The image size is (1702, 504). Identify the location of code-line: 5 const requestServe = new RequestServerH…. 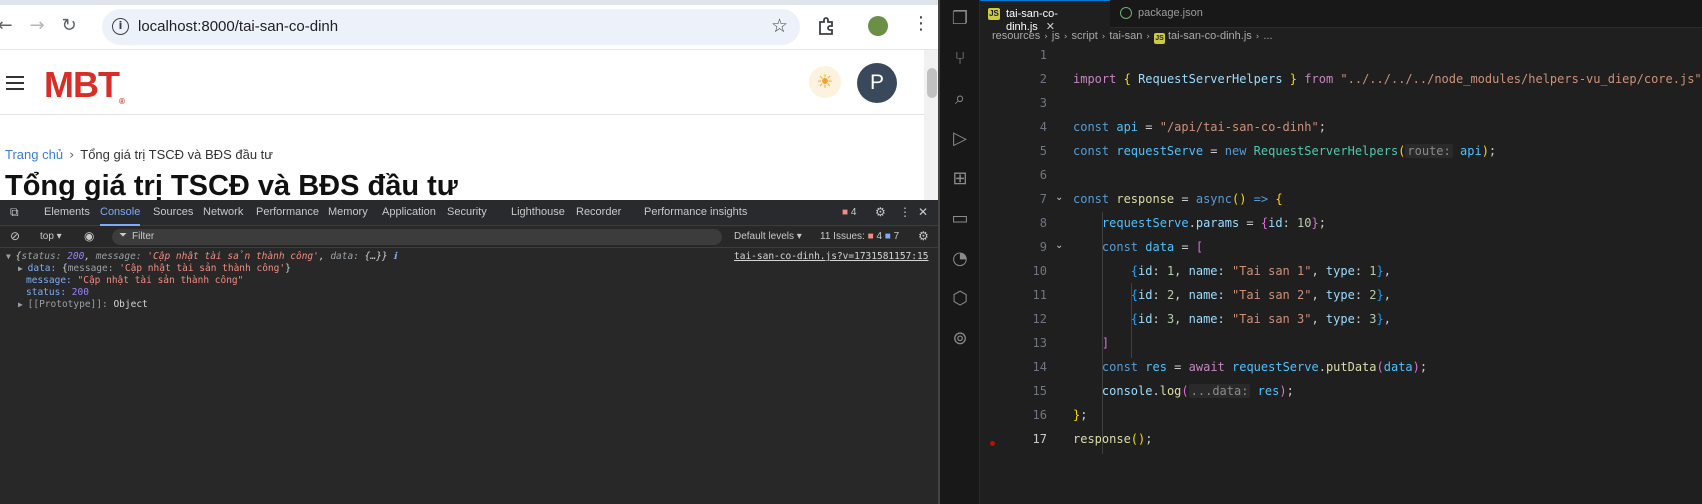
(1268, 151).